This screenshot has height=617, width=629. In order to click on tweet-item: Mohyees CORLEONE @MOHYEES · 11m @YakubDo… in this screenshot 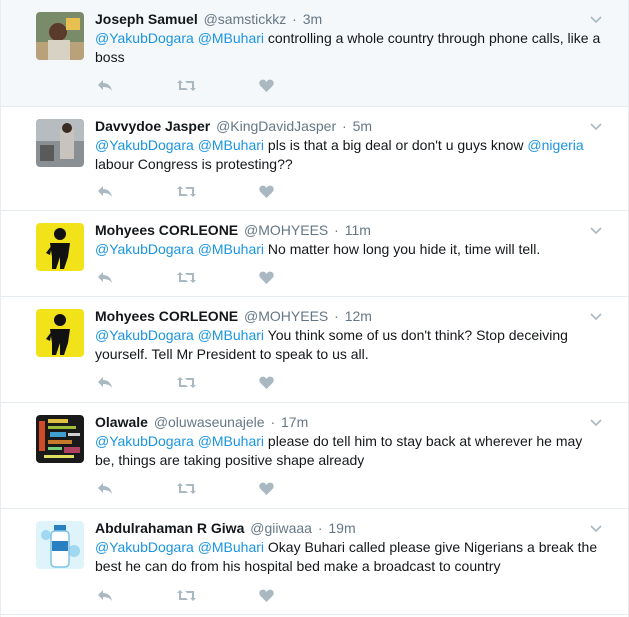, I will do `click(314, 254)`.